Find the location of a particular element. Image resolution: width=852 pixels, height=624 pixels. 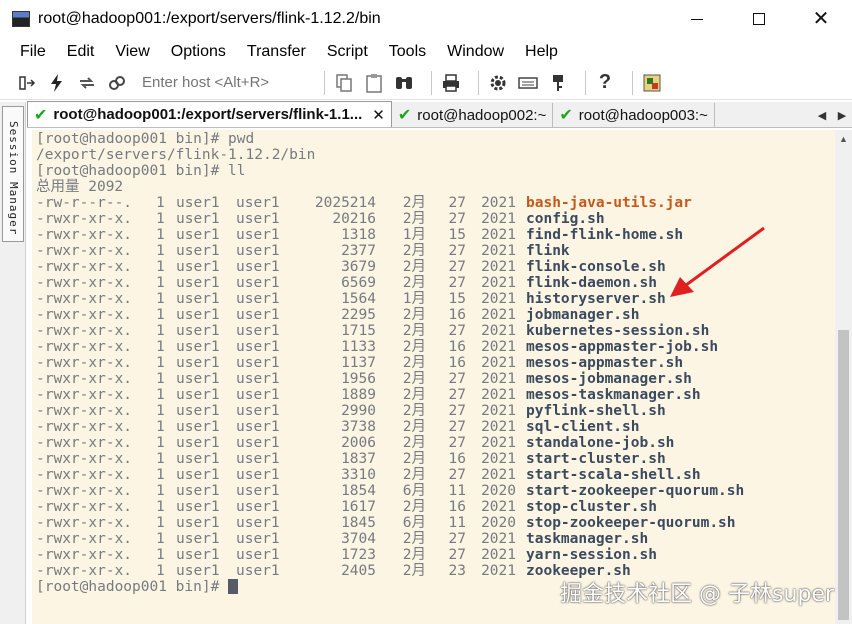

tab-label: root@hadoop003:~ is located at coordinates (643, 115).